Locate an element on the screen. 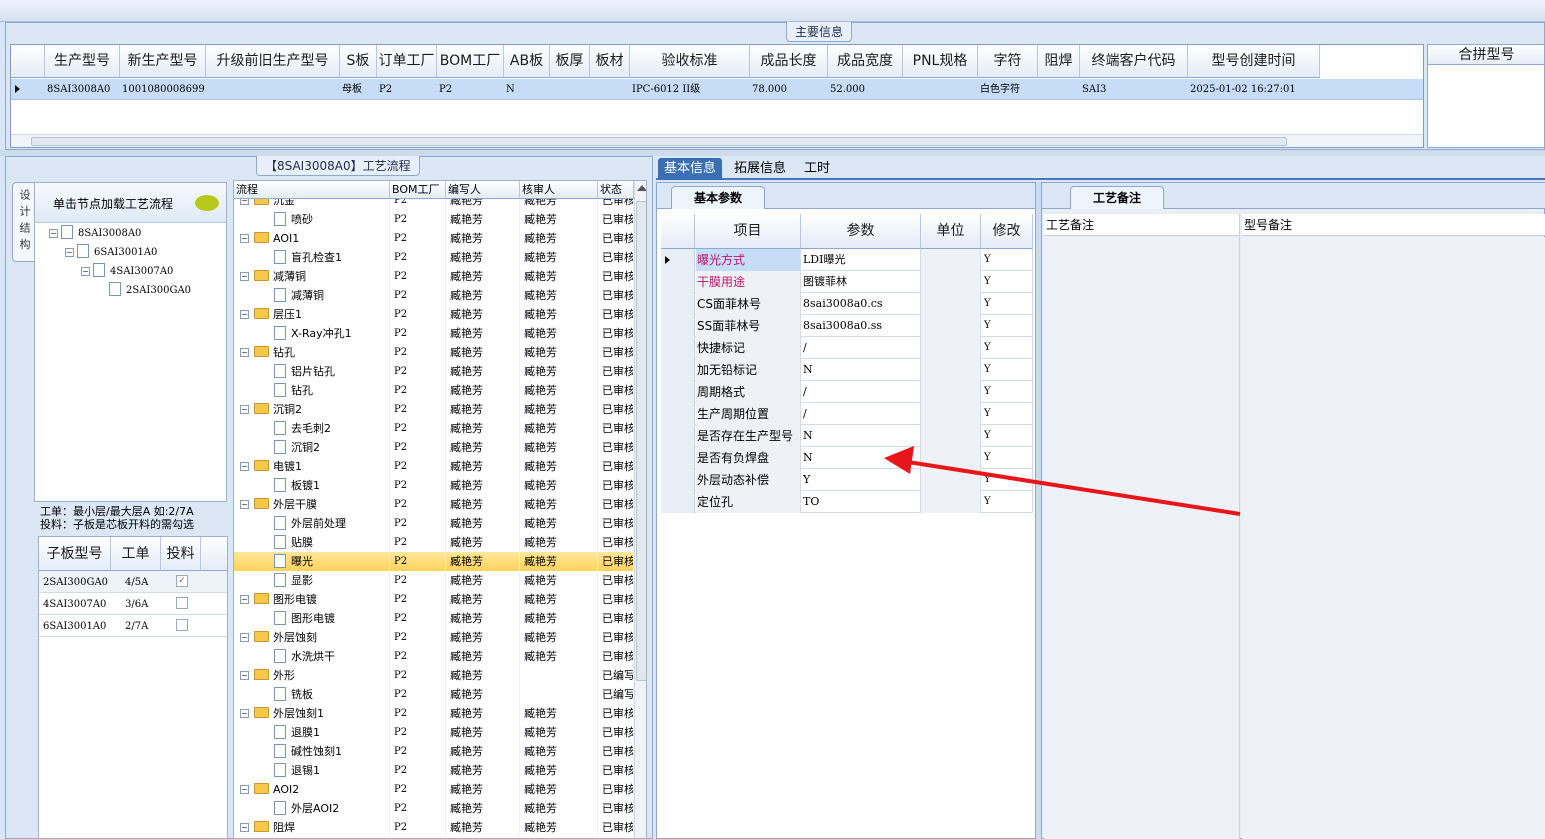  flow-row: 铣板 P2 臧艳芳 已编写 is located at coordinates (434, 694).